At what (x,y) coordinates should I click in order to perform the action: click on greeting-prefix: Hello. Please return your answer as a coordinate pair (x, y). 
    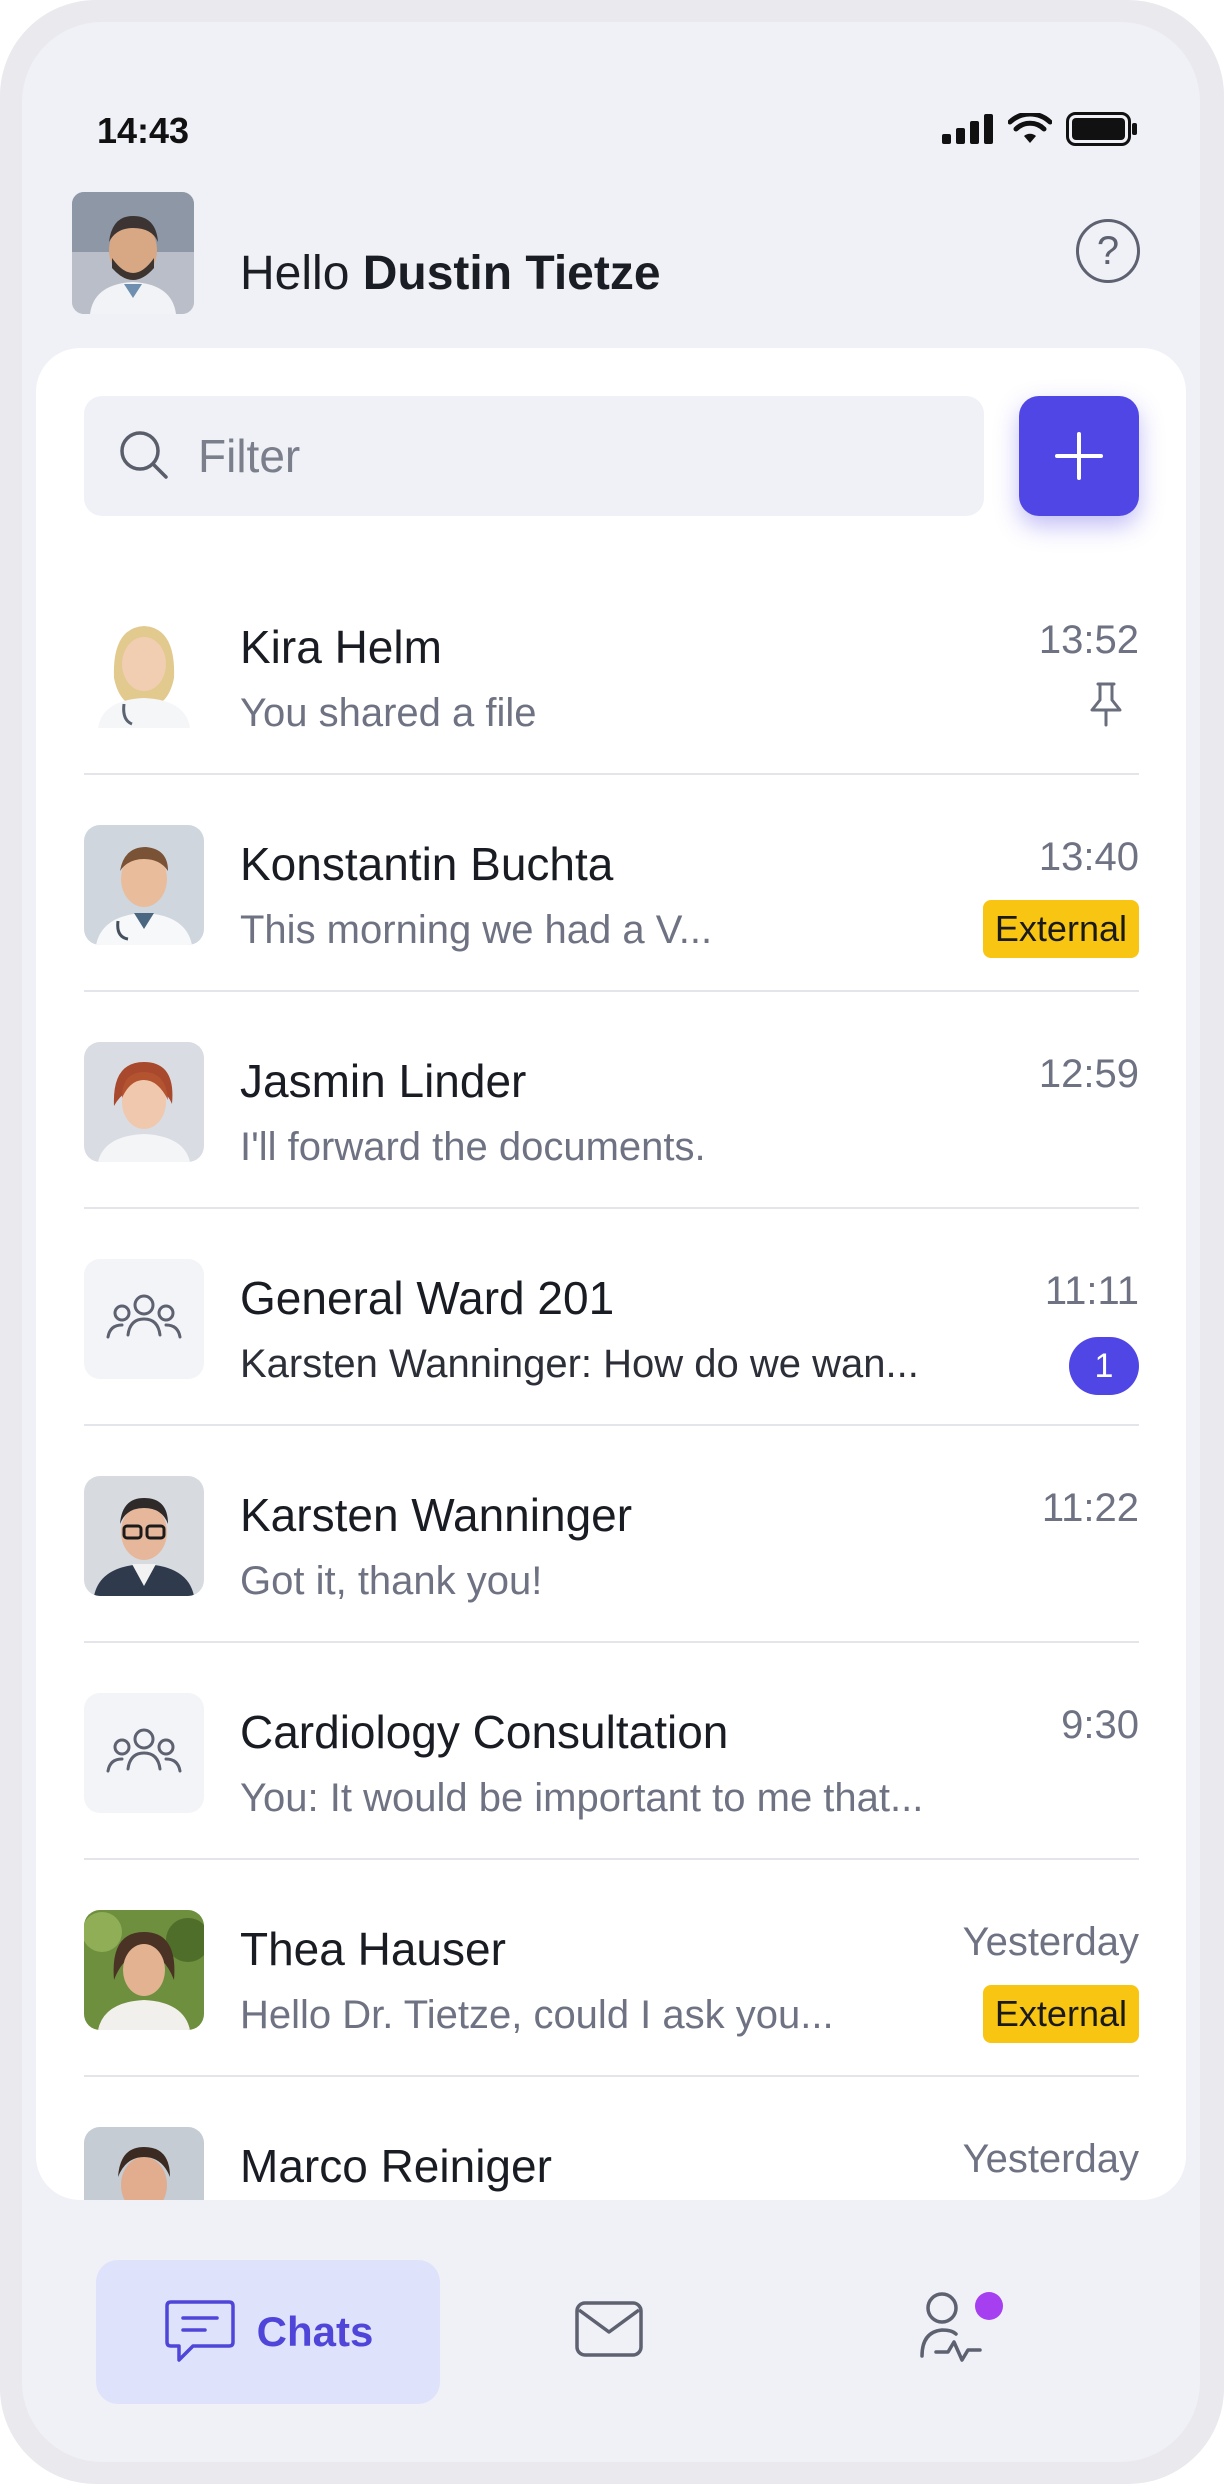
    Looking at the image, I should click on (301, 273).